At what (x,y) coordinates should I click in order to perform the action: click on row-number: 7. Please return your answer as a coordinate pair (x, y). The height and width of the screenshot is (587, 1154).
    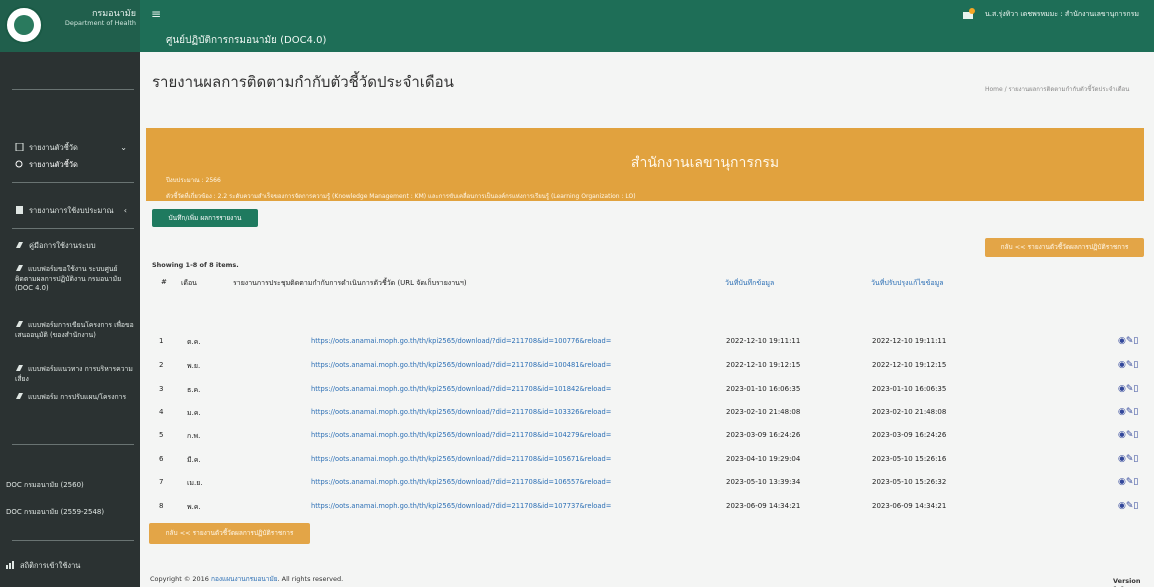
    Looking at the image, I should click on (161, 482).